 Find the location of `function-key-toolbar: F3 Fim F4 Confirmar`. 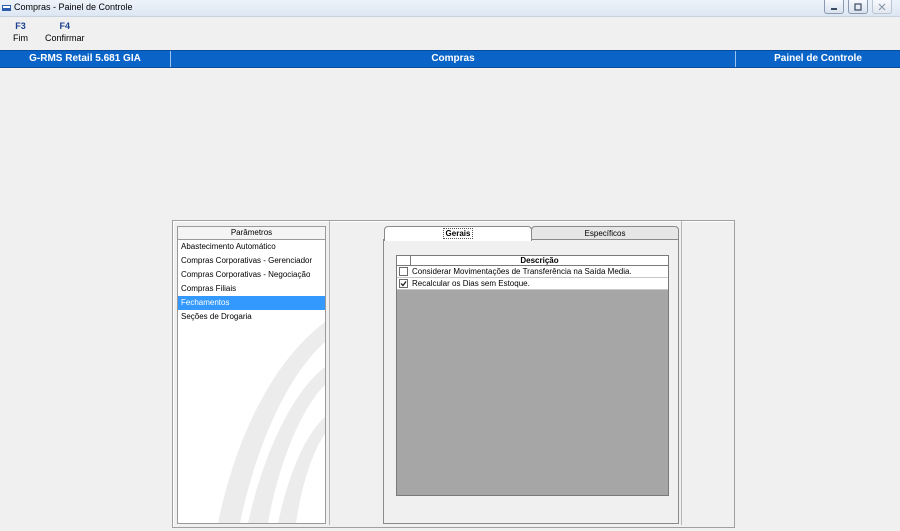

function-key-toolbar: F3 Fim F4 Confirmar is located at coordinates (450, 32).